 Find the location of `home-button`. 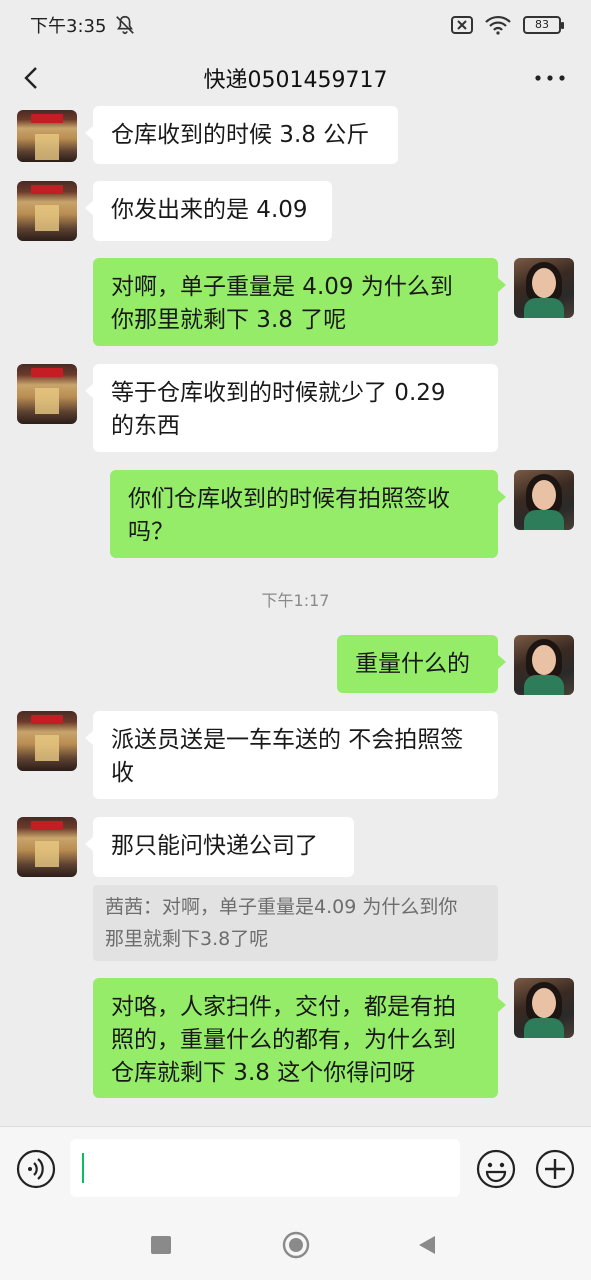

home-button is located at coordinates (296, 1245).